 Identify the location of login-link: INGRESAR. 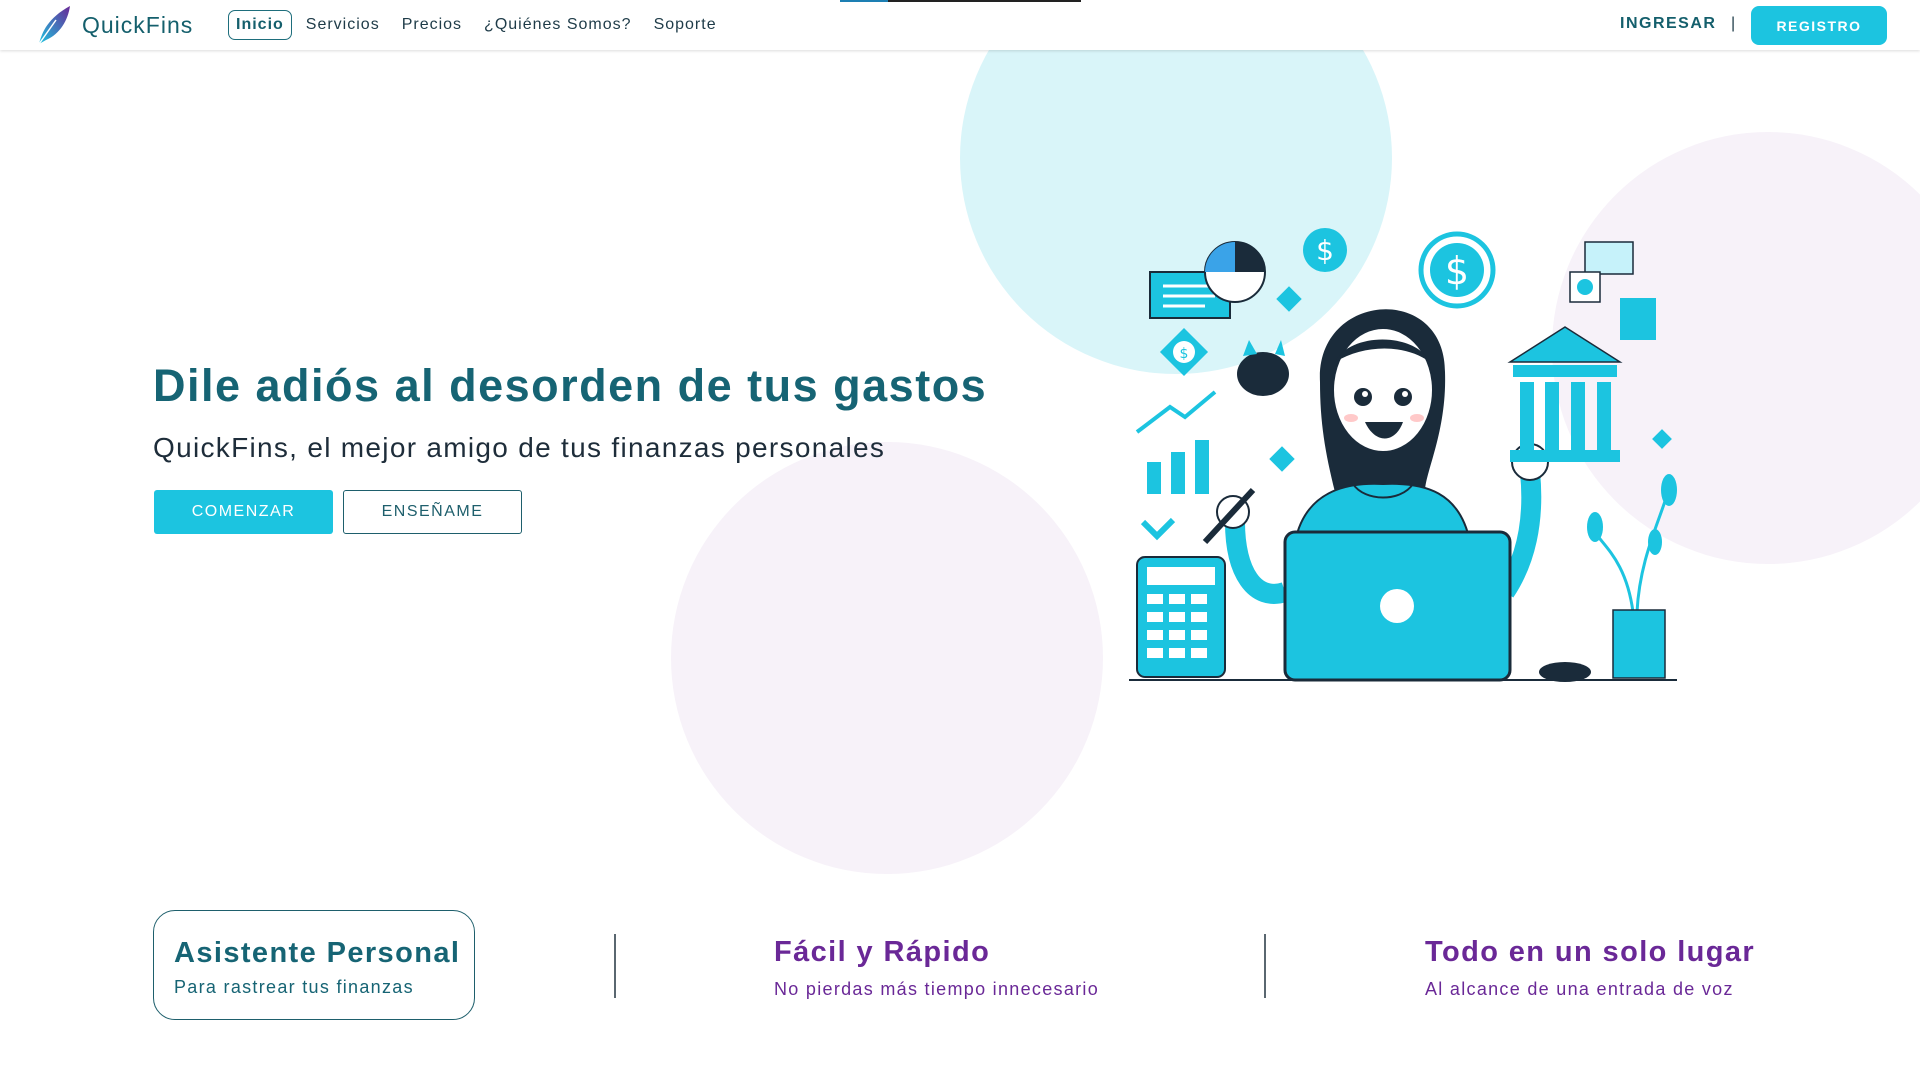
(1668, 24).